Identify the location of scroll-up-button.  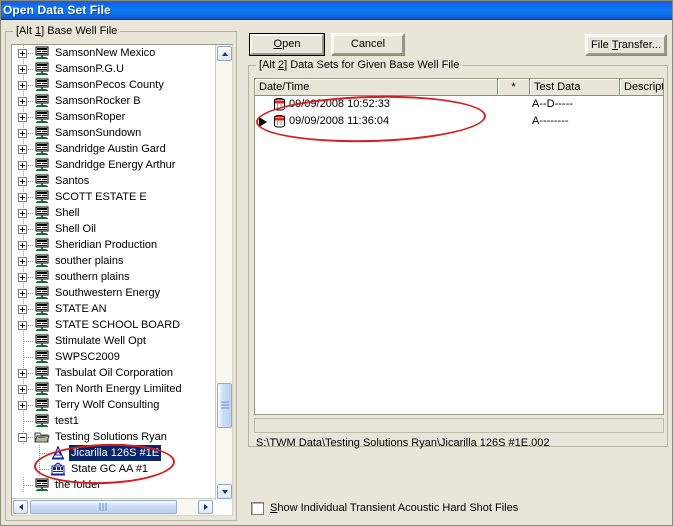
(224, 53).